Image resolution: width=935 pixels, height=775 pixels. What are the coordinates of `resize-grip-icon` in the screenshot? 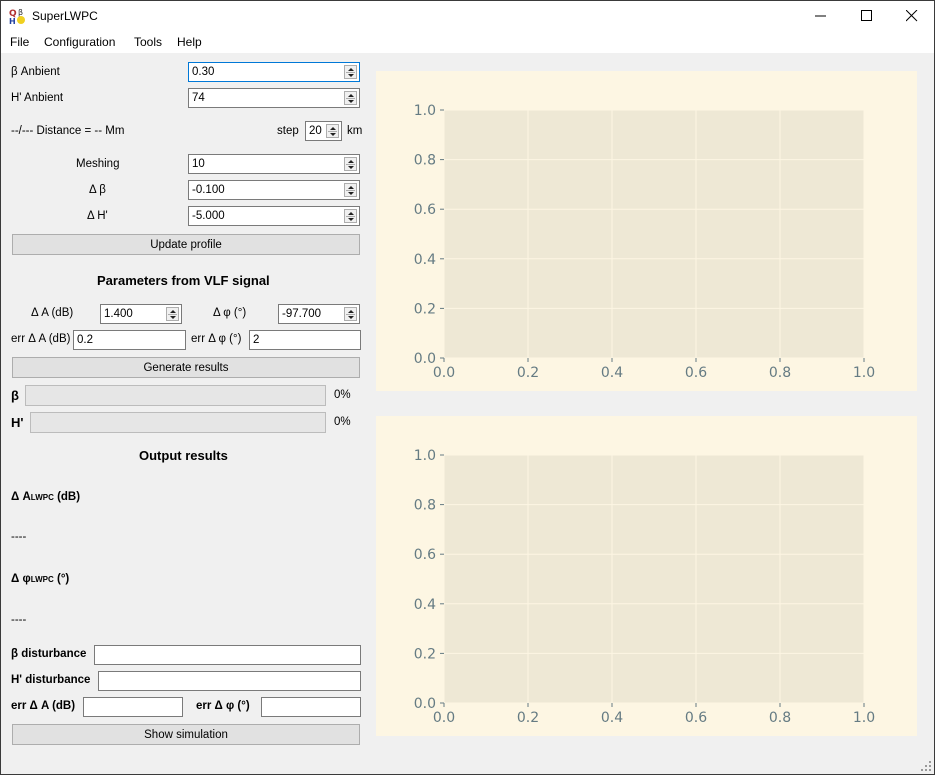 It's located at (926, 766).